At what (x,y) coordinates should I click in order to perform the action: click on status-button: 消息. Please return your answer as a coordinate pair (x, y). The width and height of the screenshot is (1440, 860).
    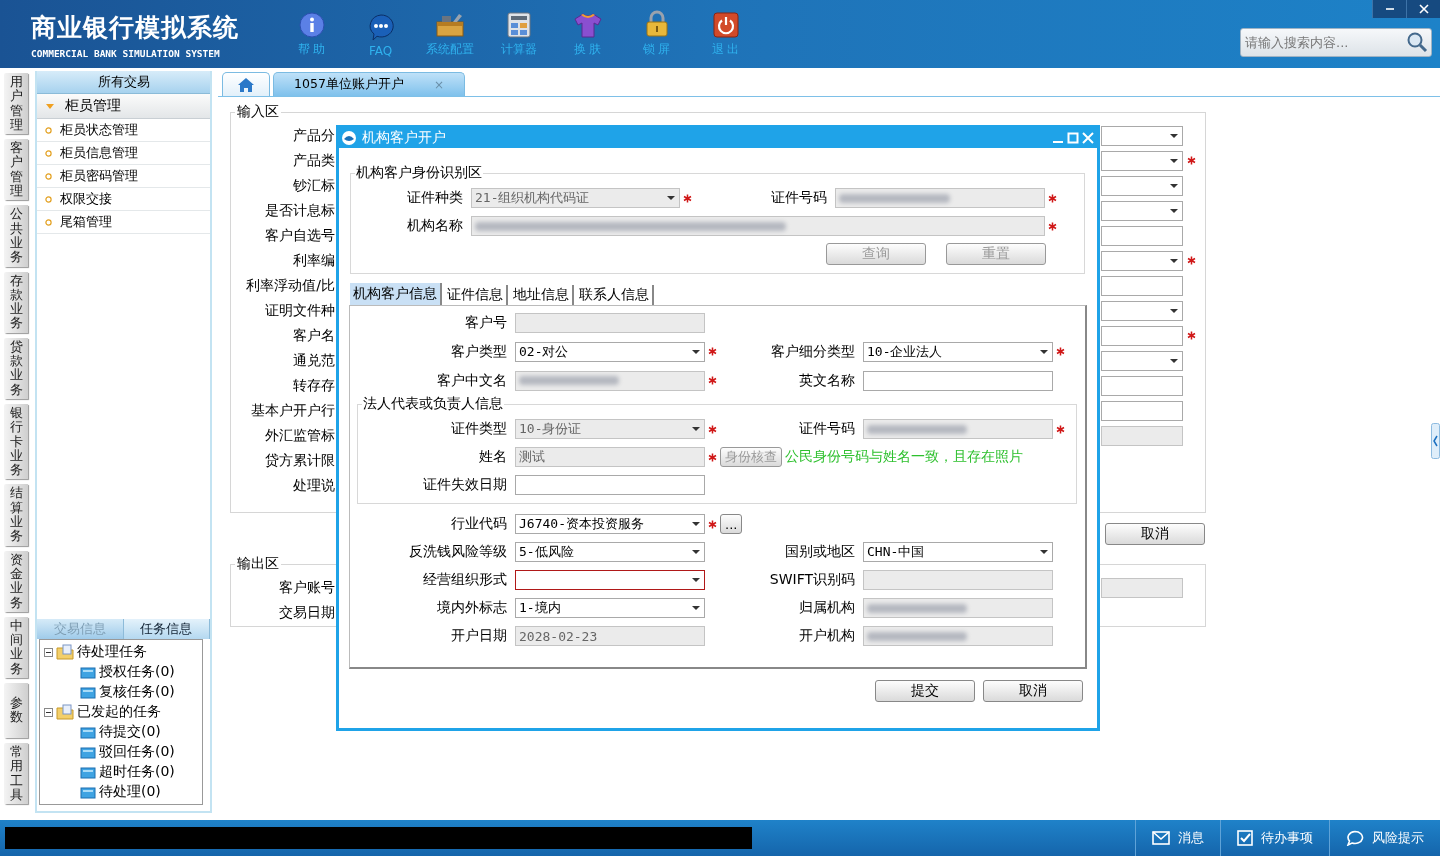
    Looking at the image, I should click on (1177, 838).